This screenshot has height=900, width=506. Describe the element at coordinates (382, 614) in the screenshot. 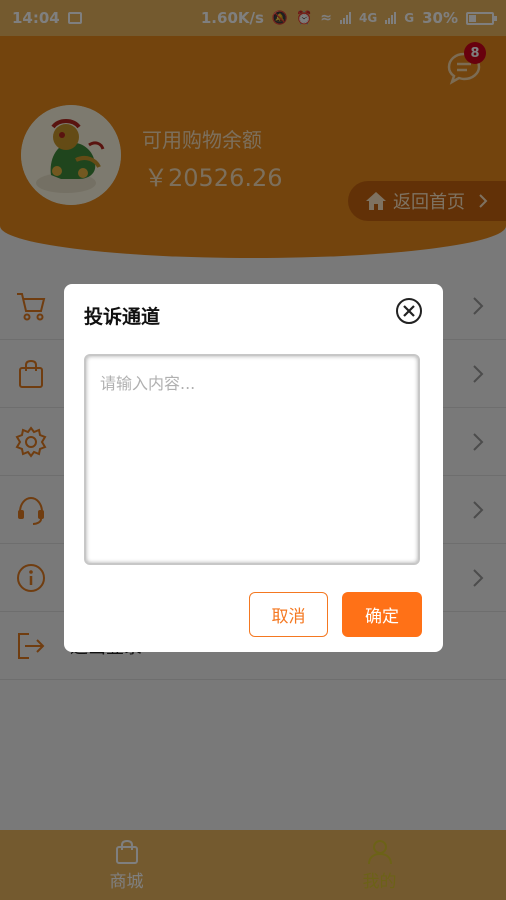

I see `confirm-button: 确定` at that location.